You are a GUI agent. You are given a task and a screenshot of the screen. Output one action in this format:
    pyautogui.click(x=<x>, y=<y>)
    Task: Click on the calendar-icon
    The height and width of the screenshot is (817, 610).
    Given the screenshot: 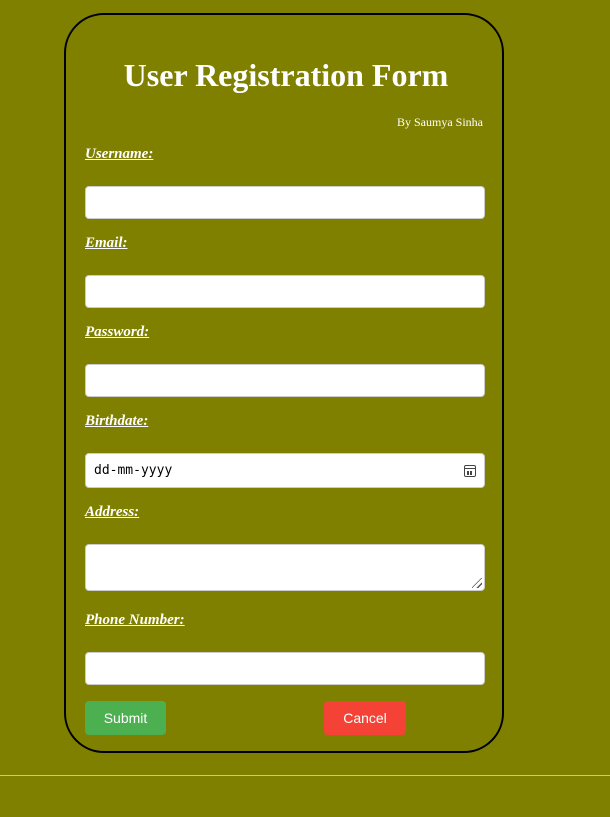 What is the action you would take?
    pyautogui.click(x=470, y=470)
    